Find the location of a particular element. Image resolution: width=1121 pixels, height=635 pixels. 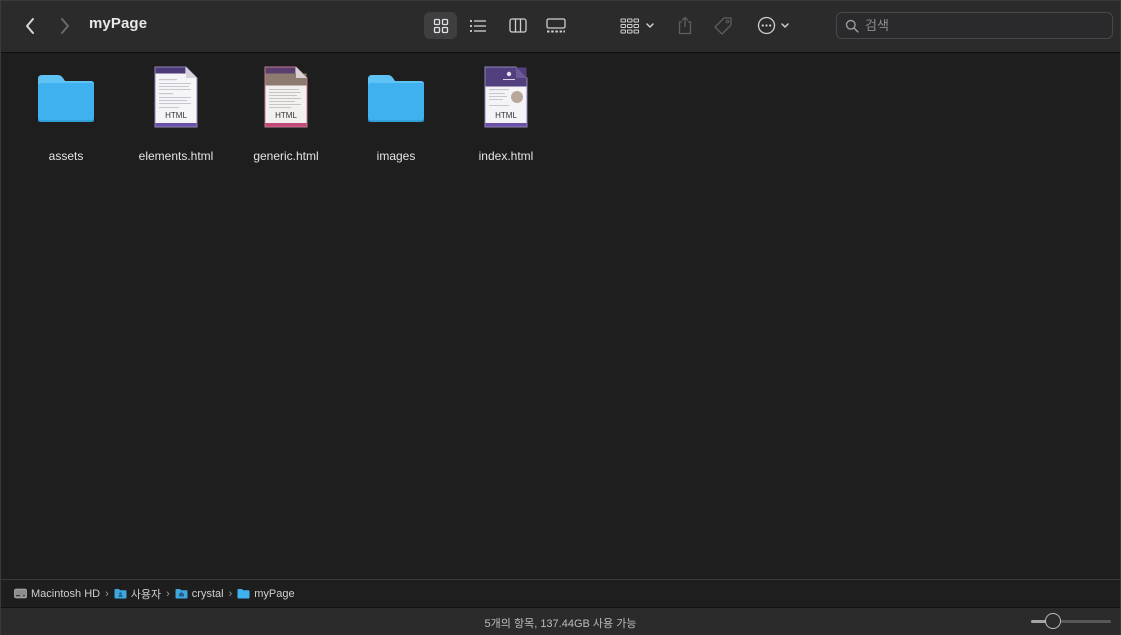

more-actions-button is located at coordinates (773, 25).